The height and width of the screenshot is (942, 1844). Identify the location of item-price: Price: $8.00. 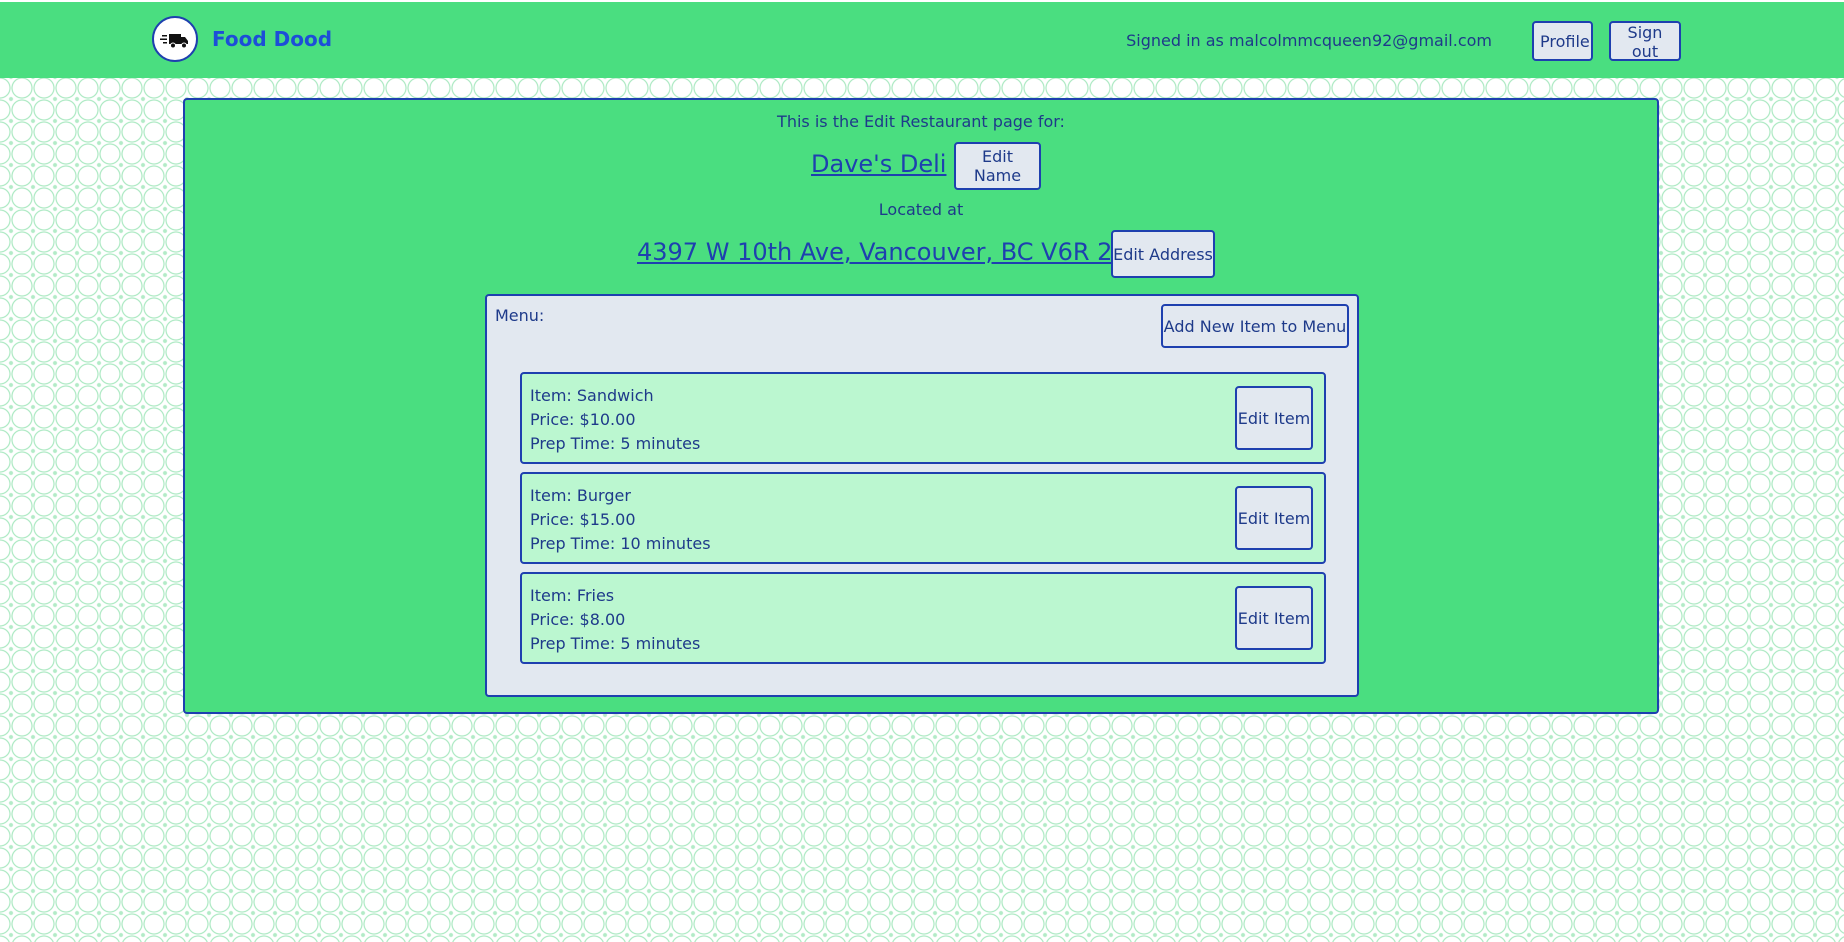
(578, 619).